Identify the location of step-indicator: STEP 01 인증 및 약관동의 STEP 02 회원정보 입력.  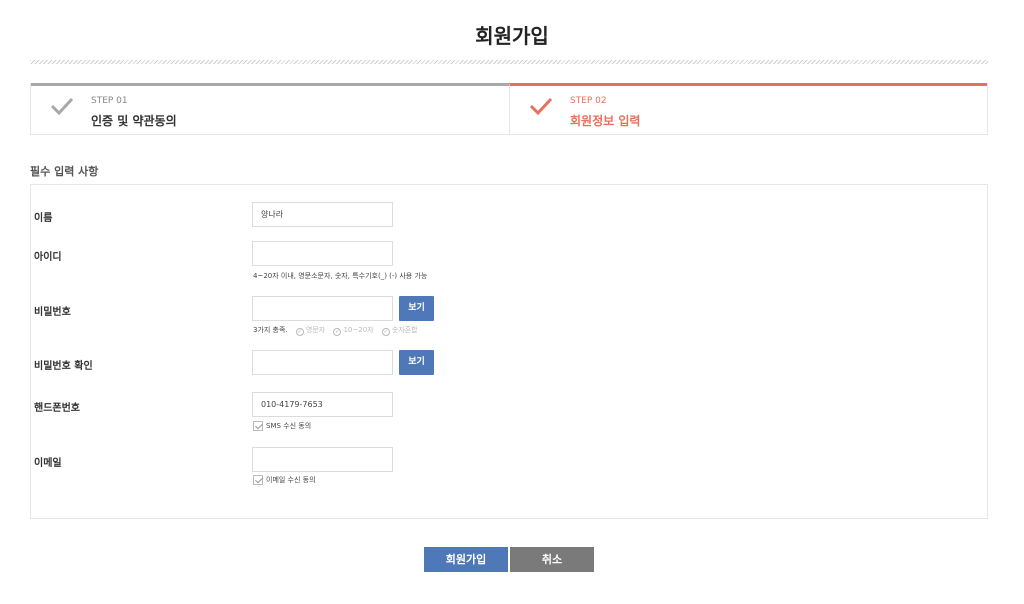
(509, 109).